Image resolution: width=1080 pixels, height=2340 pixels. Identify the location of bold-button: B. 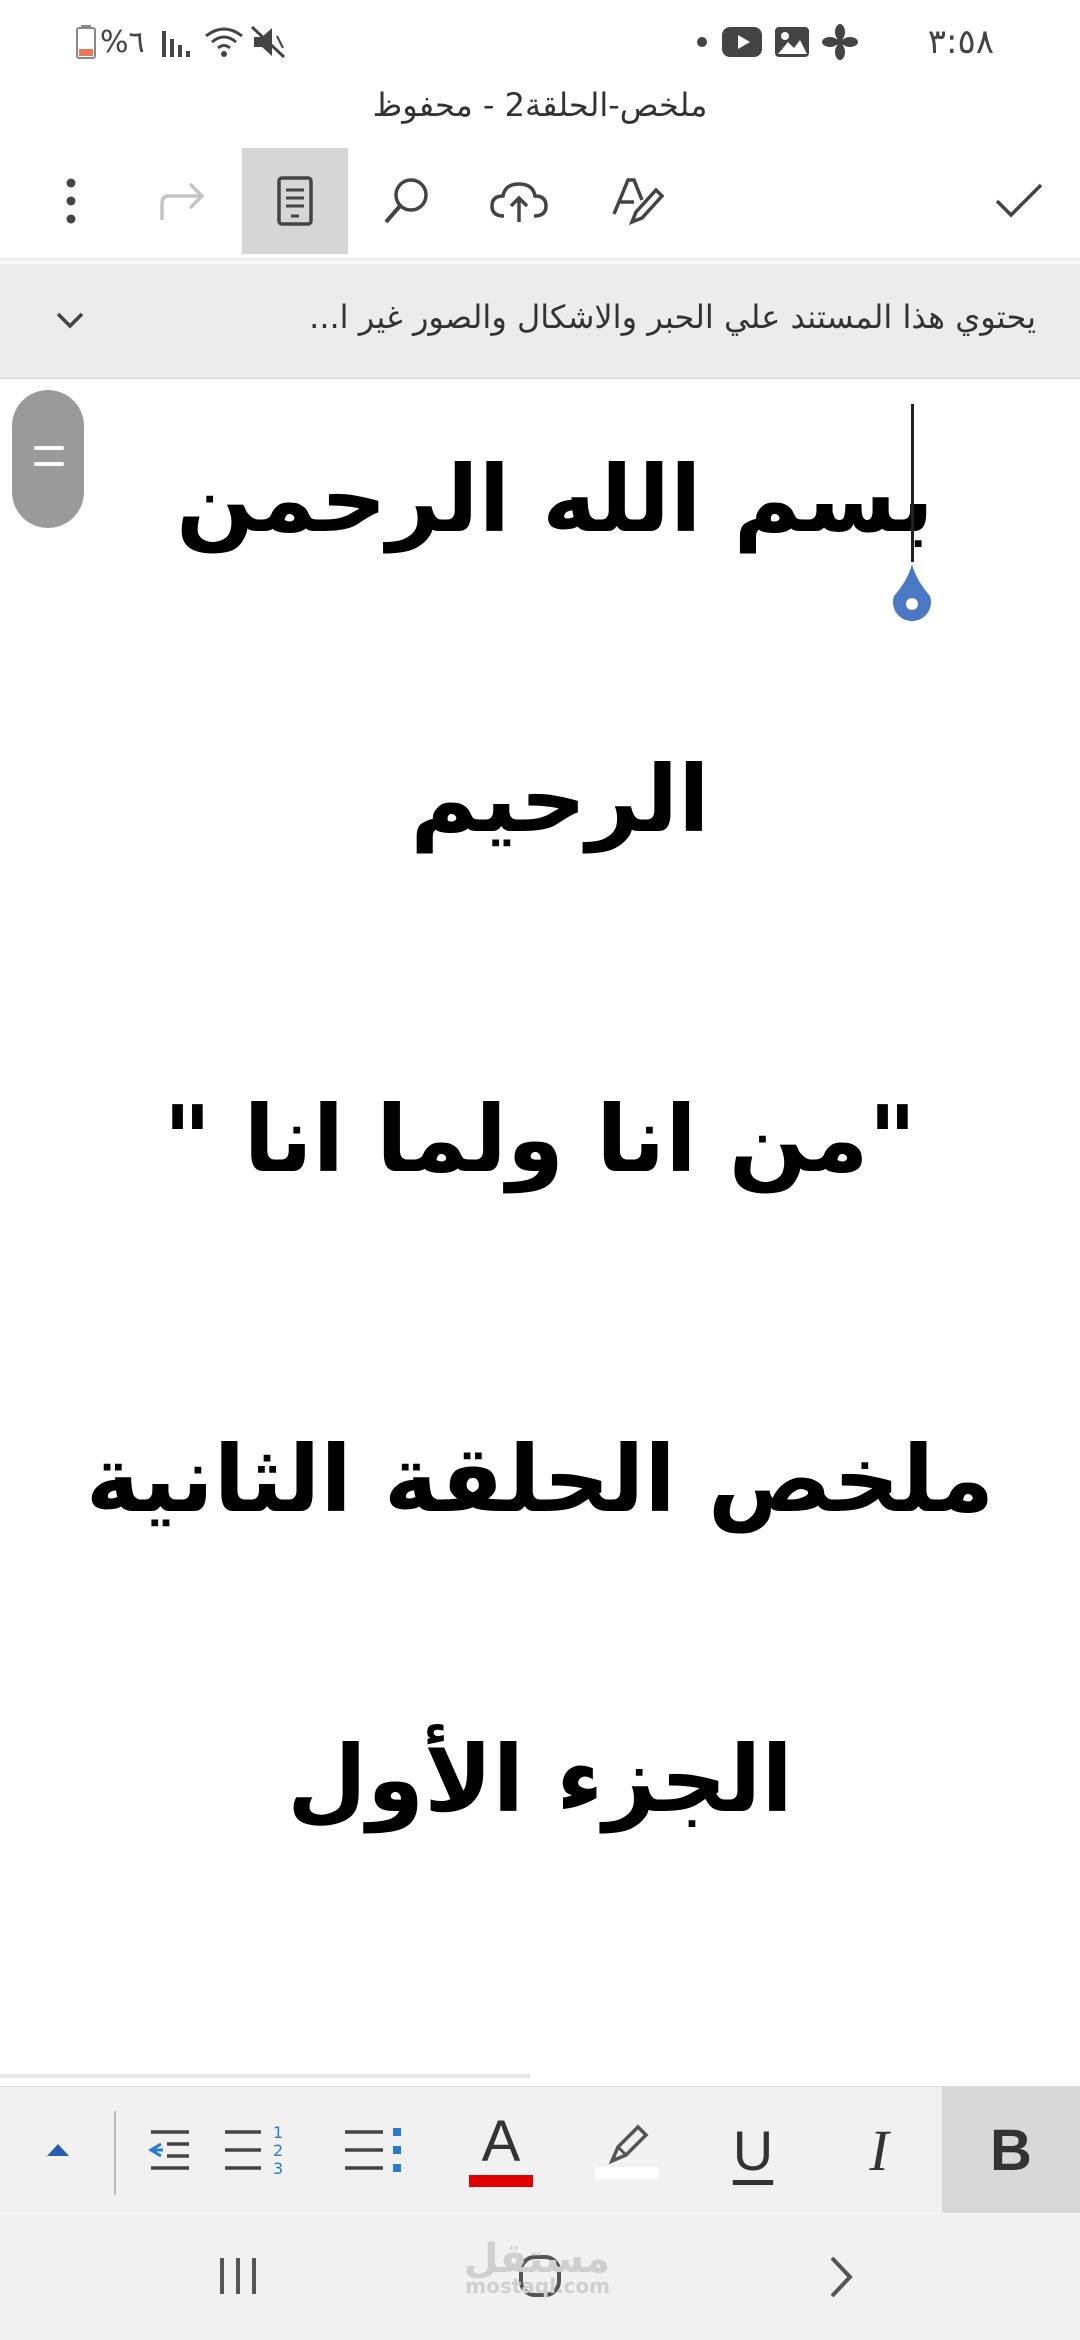
(1011, 2150).